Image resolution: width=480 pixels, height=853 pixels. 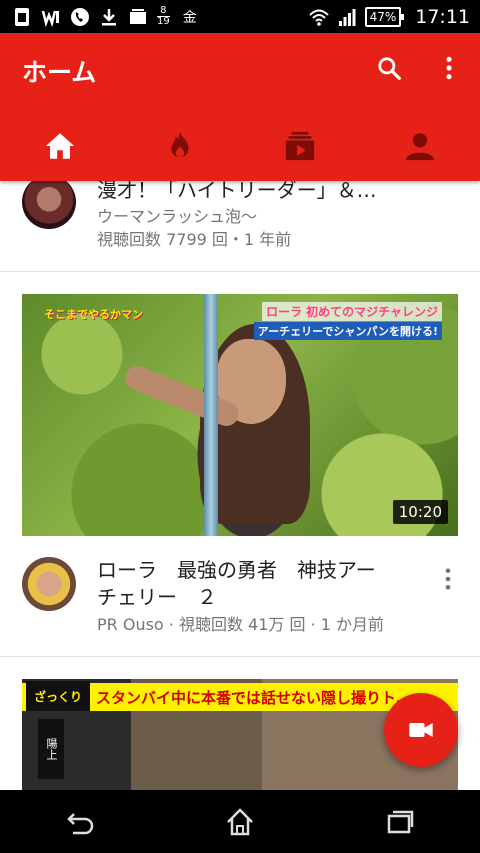 I want to click on upload-video-button, so click(x=421, y=730).